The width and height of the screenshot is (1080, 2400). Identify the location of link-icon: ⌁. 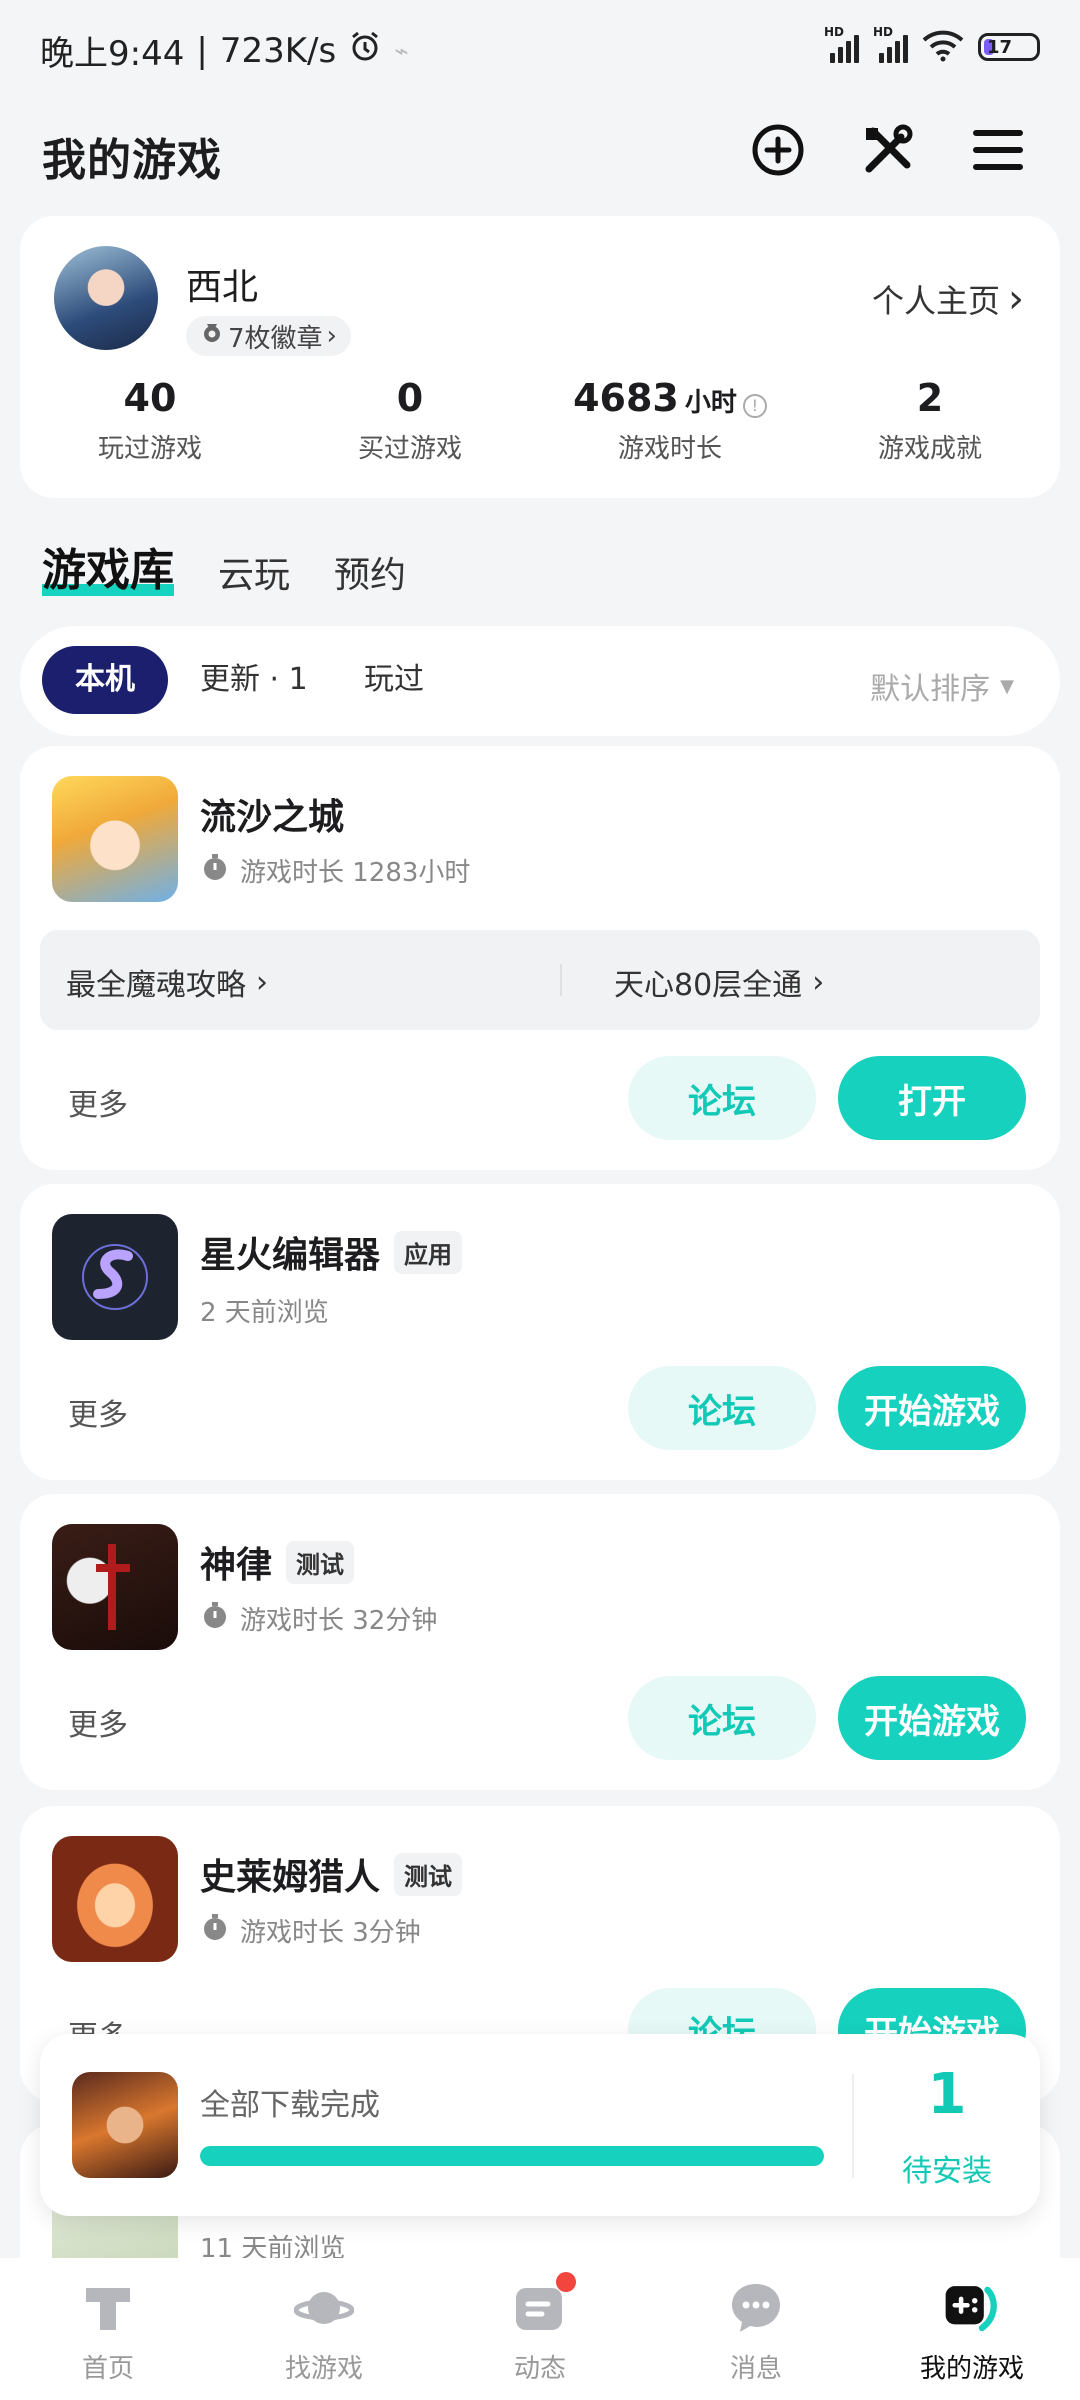
(401, 50).